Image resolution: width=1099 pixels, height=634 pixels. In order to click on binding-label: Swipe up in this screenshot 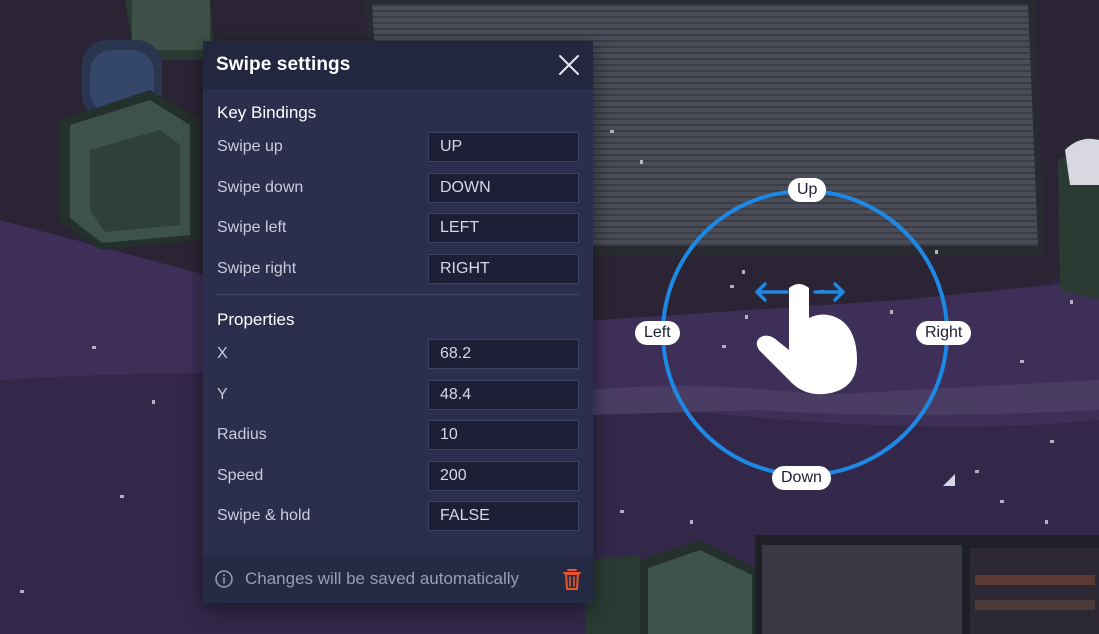, I will do `click(250, 146)`.